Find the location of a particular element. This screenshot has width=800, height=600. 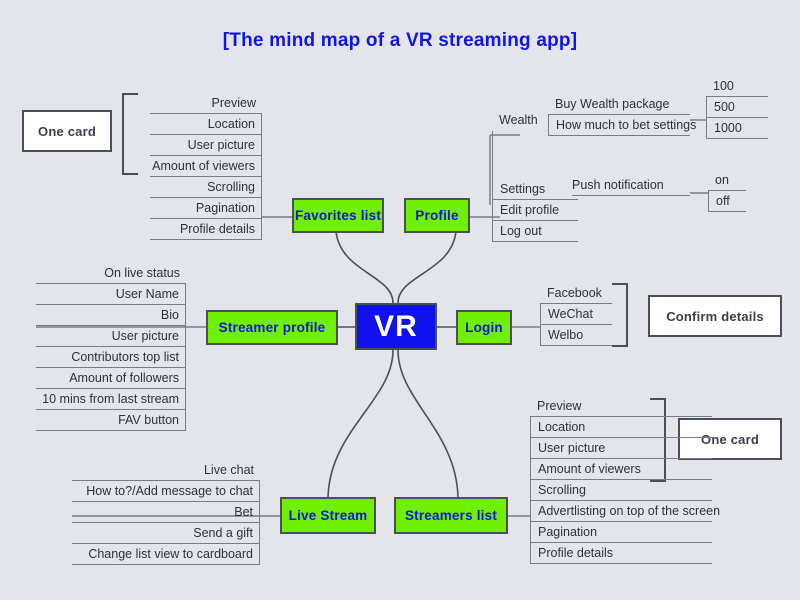

list-item: Settings is located at coordinates (535, 189).